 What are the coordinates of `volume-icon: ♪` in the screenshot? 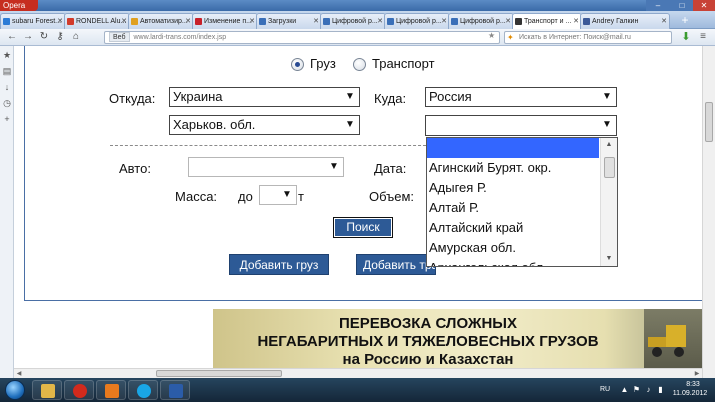 It's located at (648, 389).